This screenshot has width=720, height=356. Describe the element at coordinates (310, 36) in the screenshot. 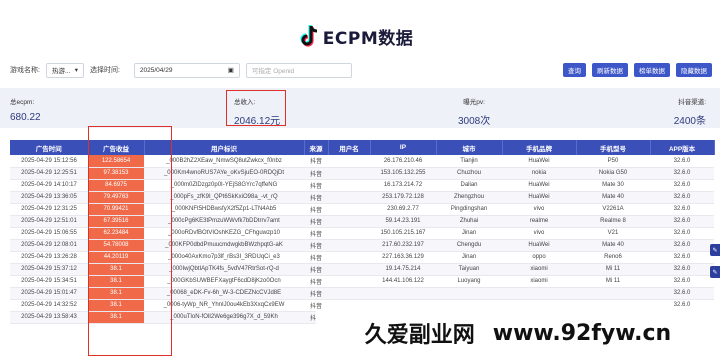

I see `tiktok-icon` at that location.